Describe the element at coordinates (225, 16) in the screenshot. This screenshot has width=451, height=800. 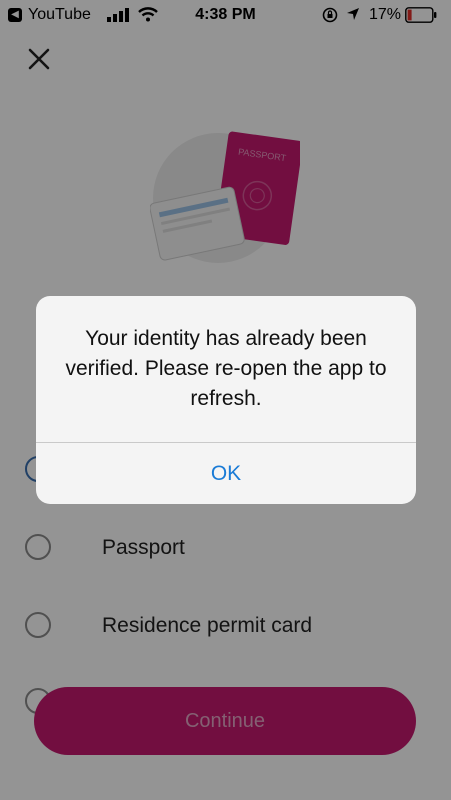
I see `status-bar-dim` at that location.